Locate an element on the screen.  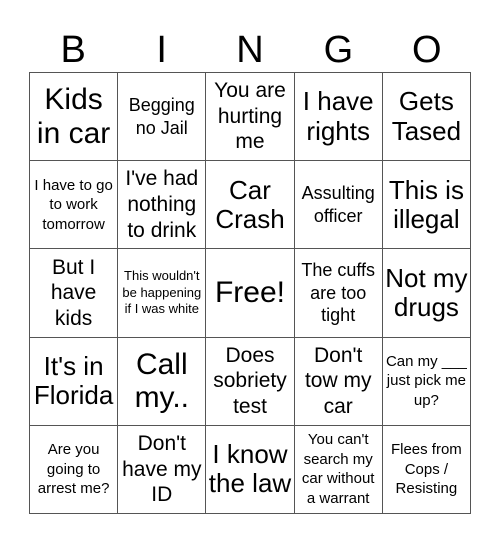
header-letter-n: N is located at coordinates (250, 50).